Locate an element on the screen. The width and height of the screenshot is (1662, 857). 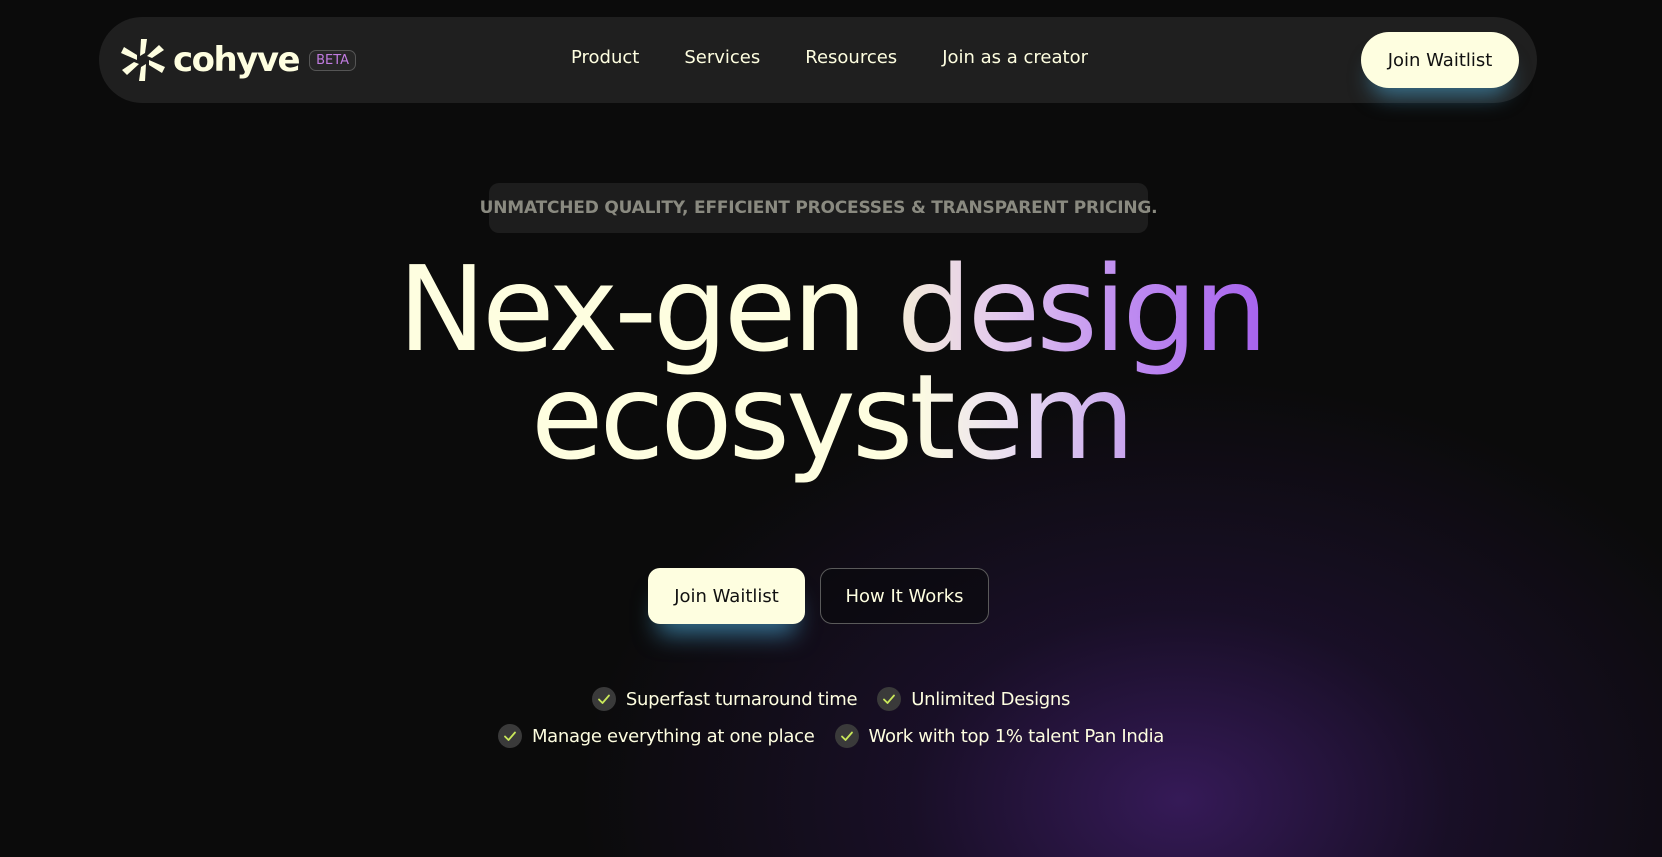
nav-link-resources: Resources is located at coordinates (851, 57).